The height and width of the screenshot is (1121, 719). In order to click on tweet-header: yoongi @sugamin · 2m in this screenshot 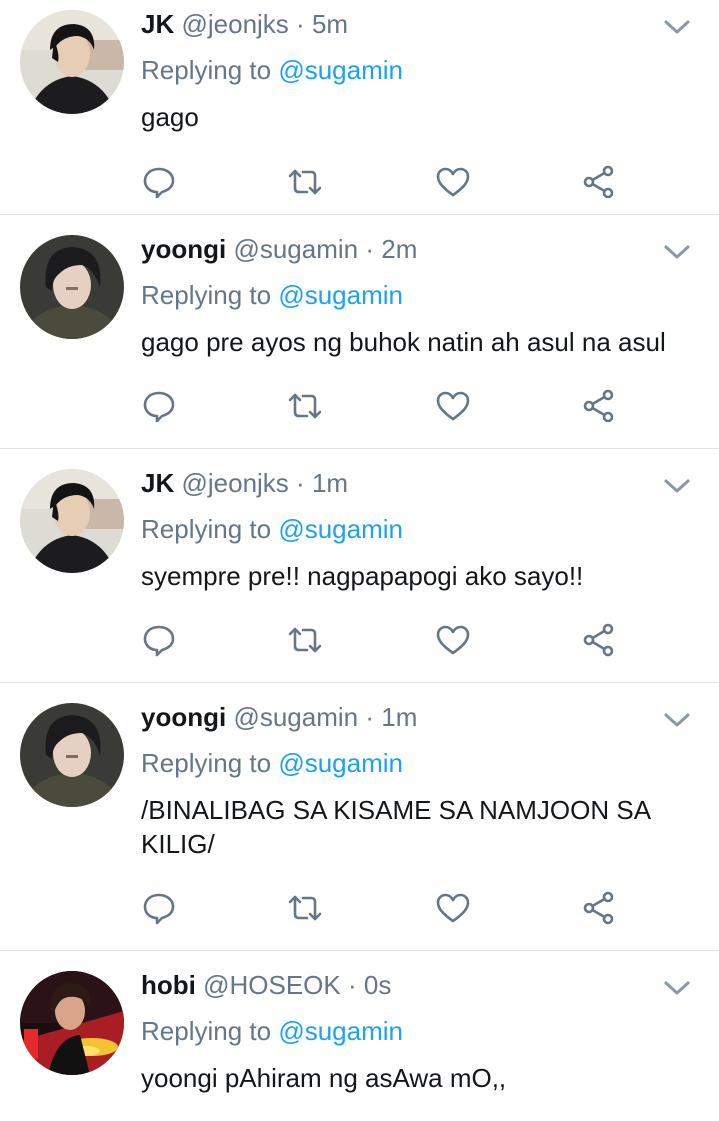, I will do `click(279, 249)`.